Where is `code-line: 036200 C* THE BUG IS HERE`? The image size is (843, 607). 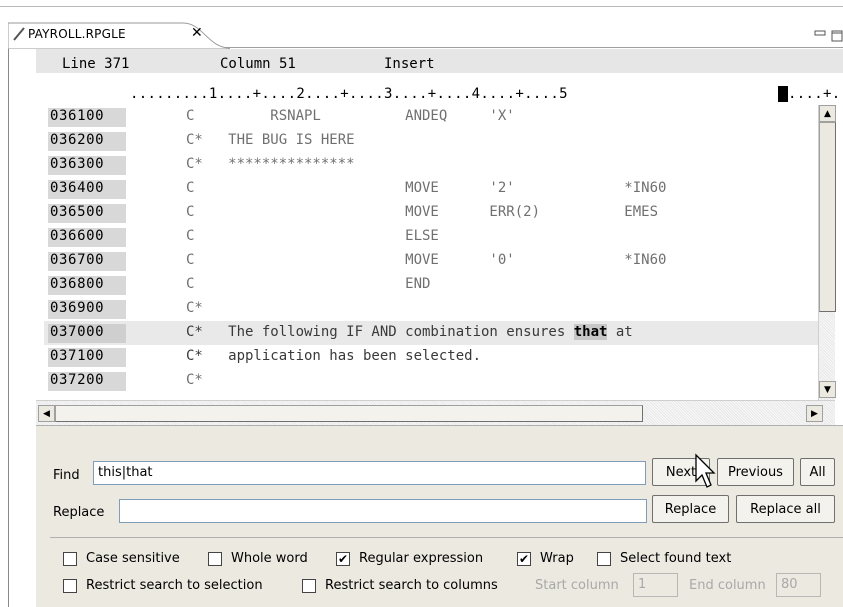
code-line: 036200 C* THE BUG IS HERE is located at coordinates (431, 141).